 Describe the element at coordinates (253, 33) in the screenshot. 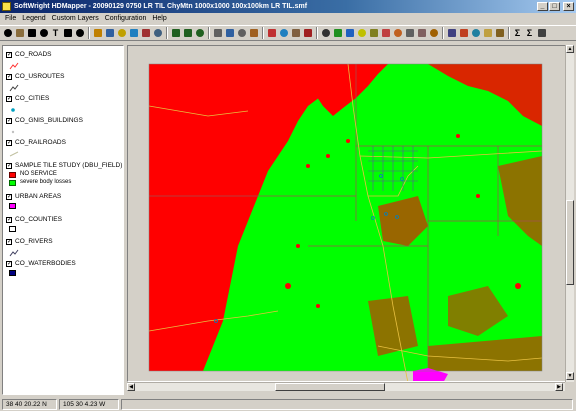

I see `export-icon` at that location.